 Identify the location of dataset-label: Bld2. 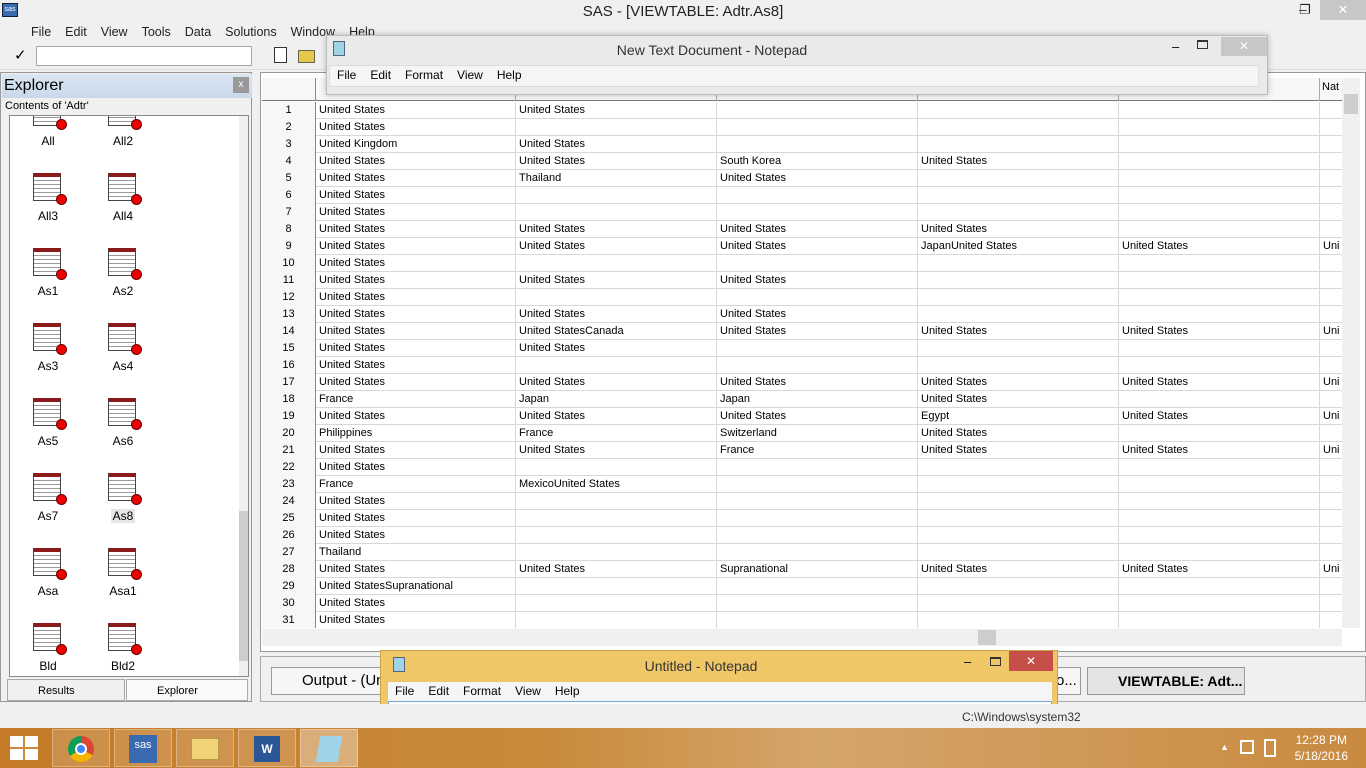
(123, 666).